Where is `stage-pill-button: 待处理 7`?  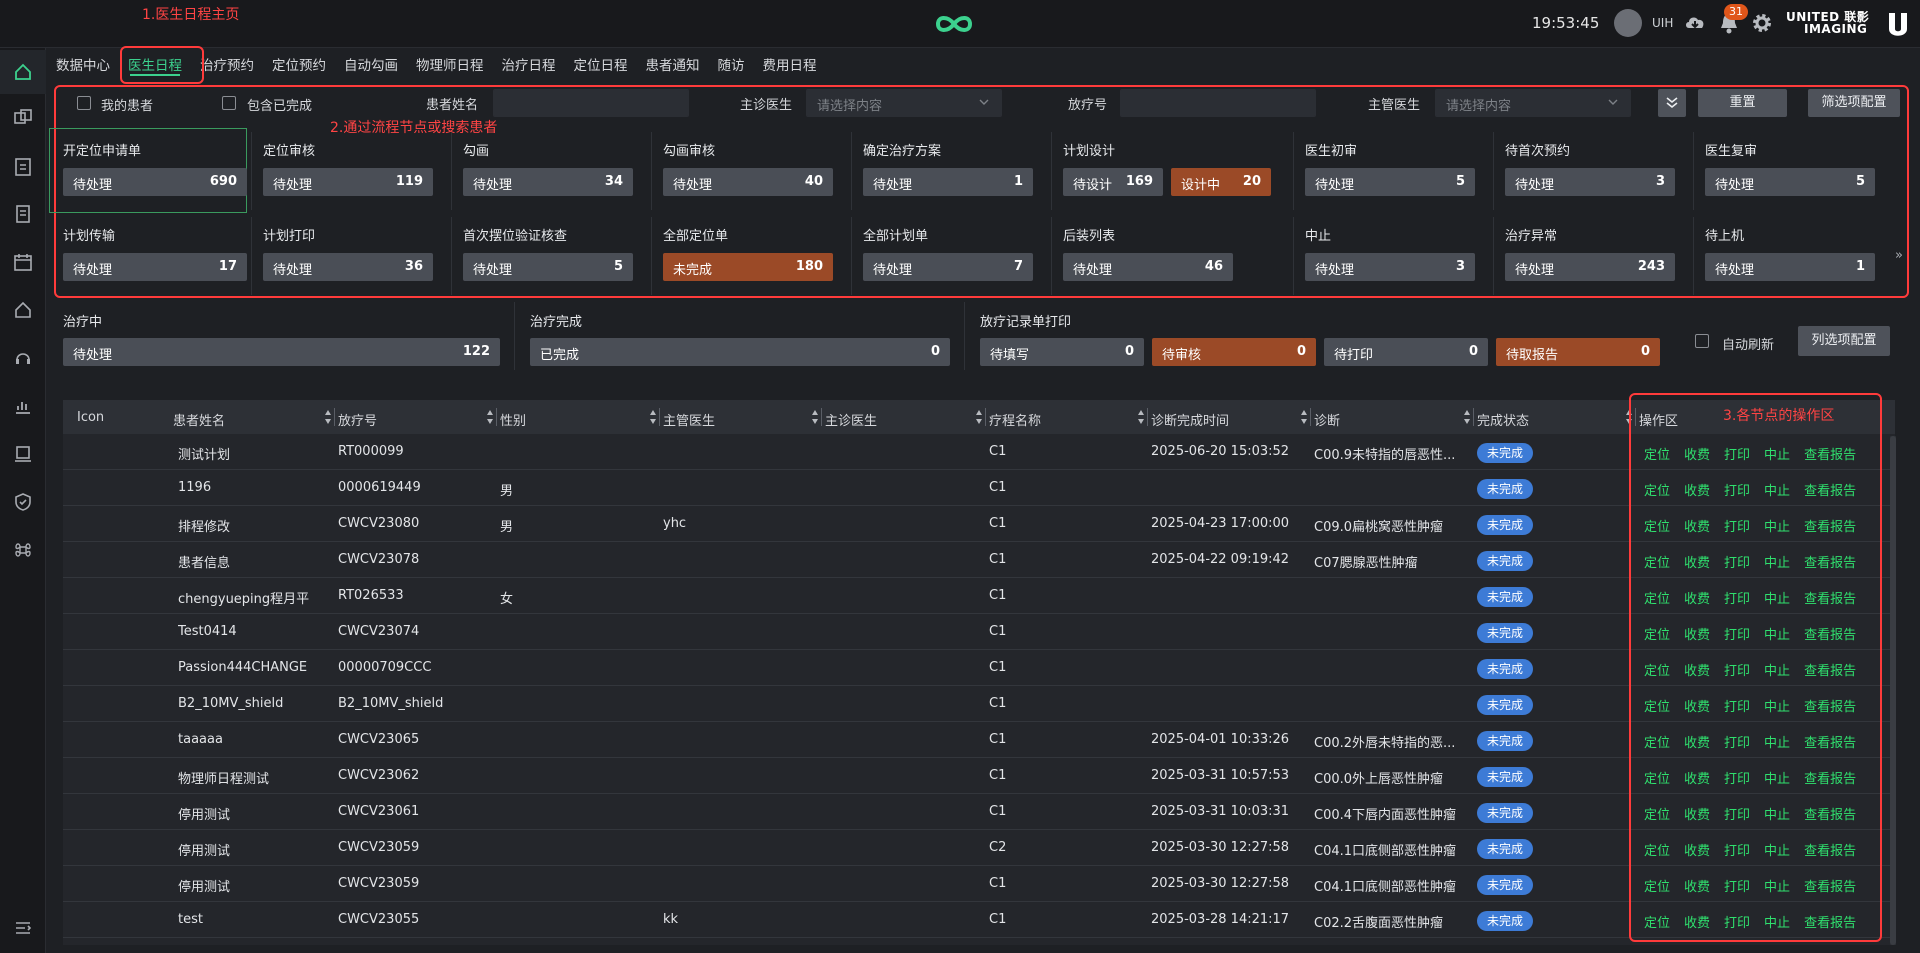
stage-pill-button: 待处理 7 is located at coordinates (948, 267).